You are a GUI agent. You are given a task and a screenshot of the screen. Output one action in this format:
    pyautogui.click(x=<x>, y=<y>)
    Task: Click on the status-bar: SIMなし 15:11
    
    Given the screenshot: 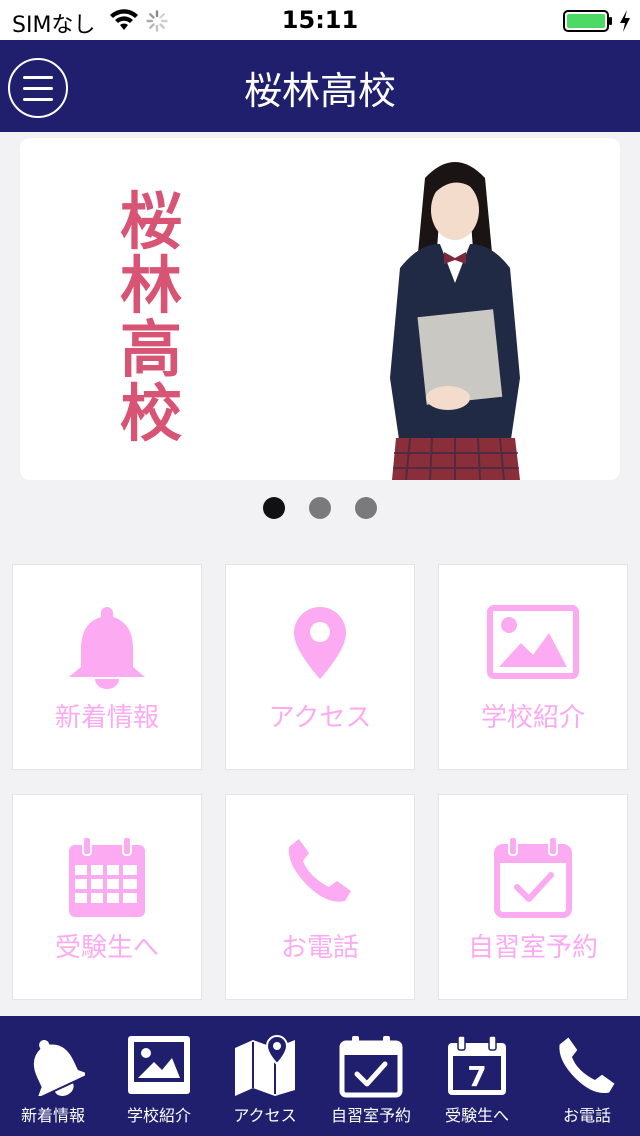 What is the action you would take?
    pyautogui.click(x=320, y=20)
    